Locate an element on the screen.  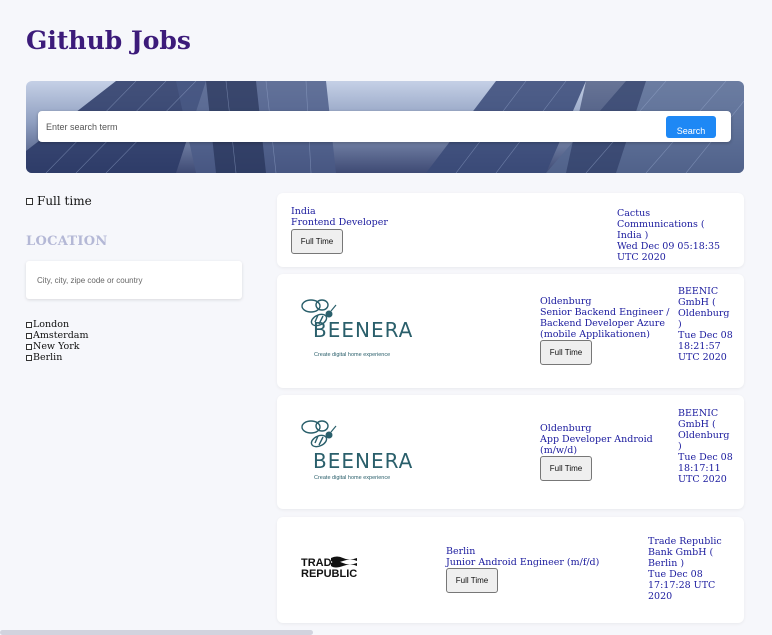
job-title: Junior Android Engineer (m/f/d) is located at coordinates (536, 562).